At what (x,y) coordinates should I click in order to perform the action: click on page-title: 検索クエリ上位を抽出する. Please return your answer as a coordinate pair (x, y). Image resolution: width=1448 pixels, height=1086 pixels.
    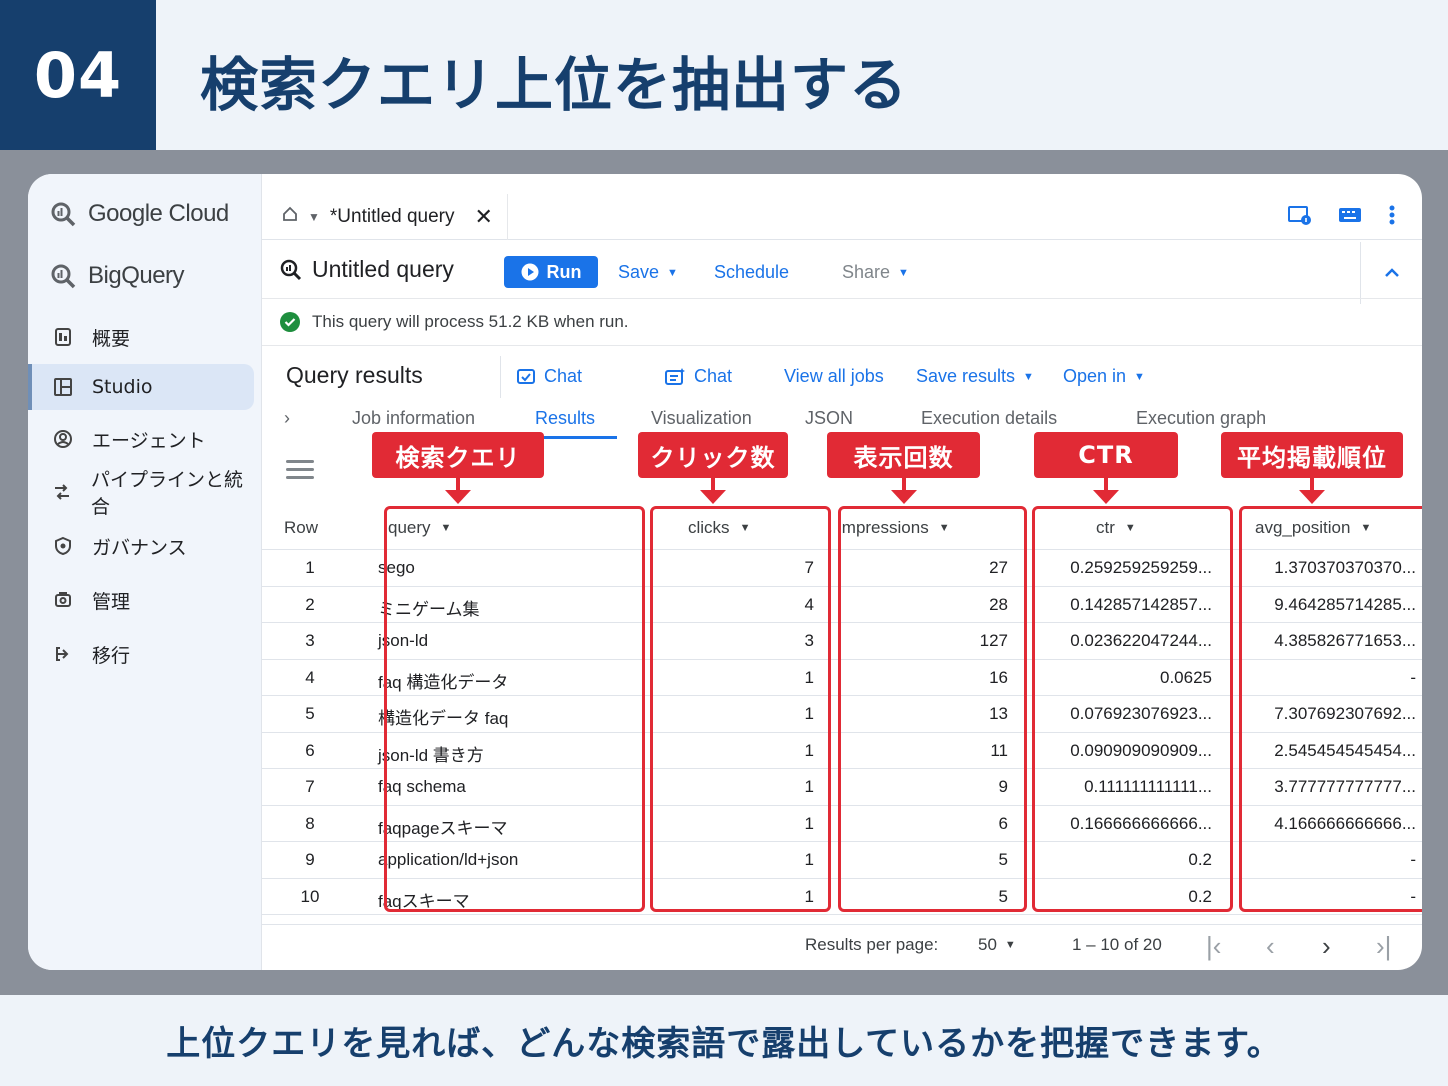
    Looking at the image, I should click on (554, 85).